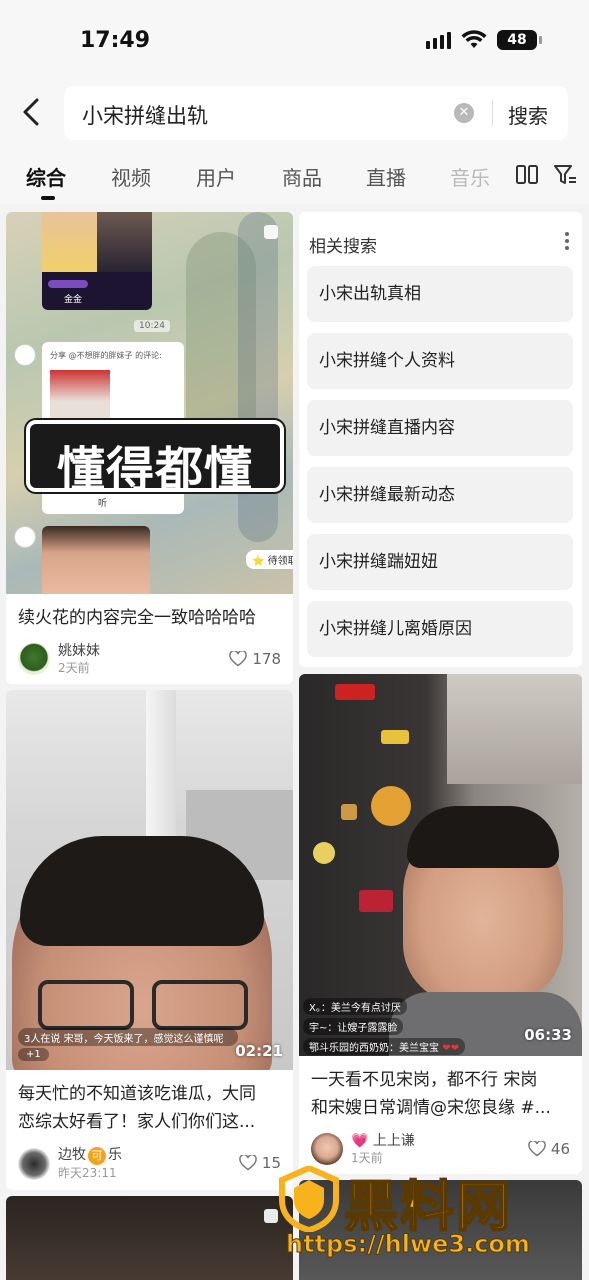 The image size is (589, 1280). What do you see at coordinates (440, 361) in the screenshot?
I see `related-item: 小宋拼缝个人资料` at bounding box center [440, 361].